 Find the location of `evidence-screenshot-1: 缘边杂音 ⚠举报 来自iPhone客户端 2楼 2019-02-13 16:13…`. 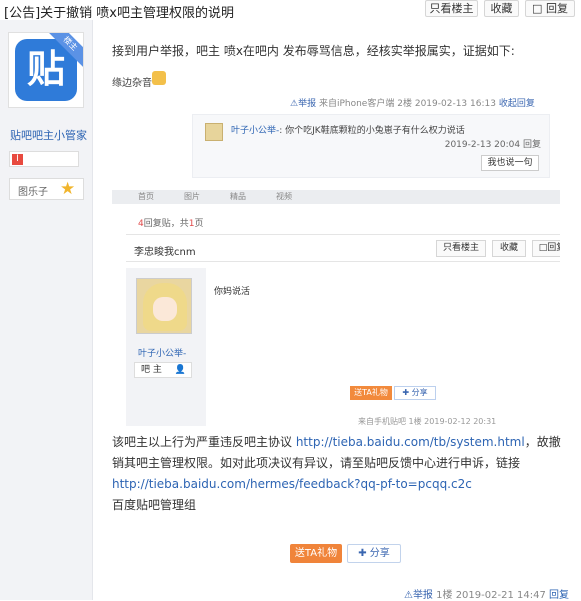

evidence-screenshot-1: 缘边杂音 ⚠举报 来自iPhone客户端 2楼 2019-02-13 16:13… is located at coordinates (332, 125).